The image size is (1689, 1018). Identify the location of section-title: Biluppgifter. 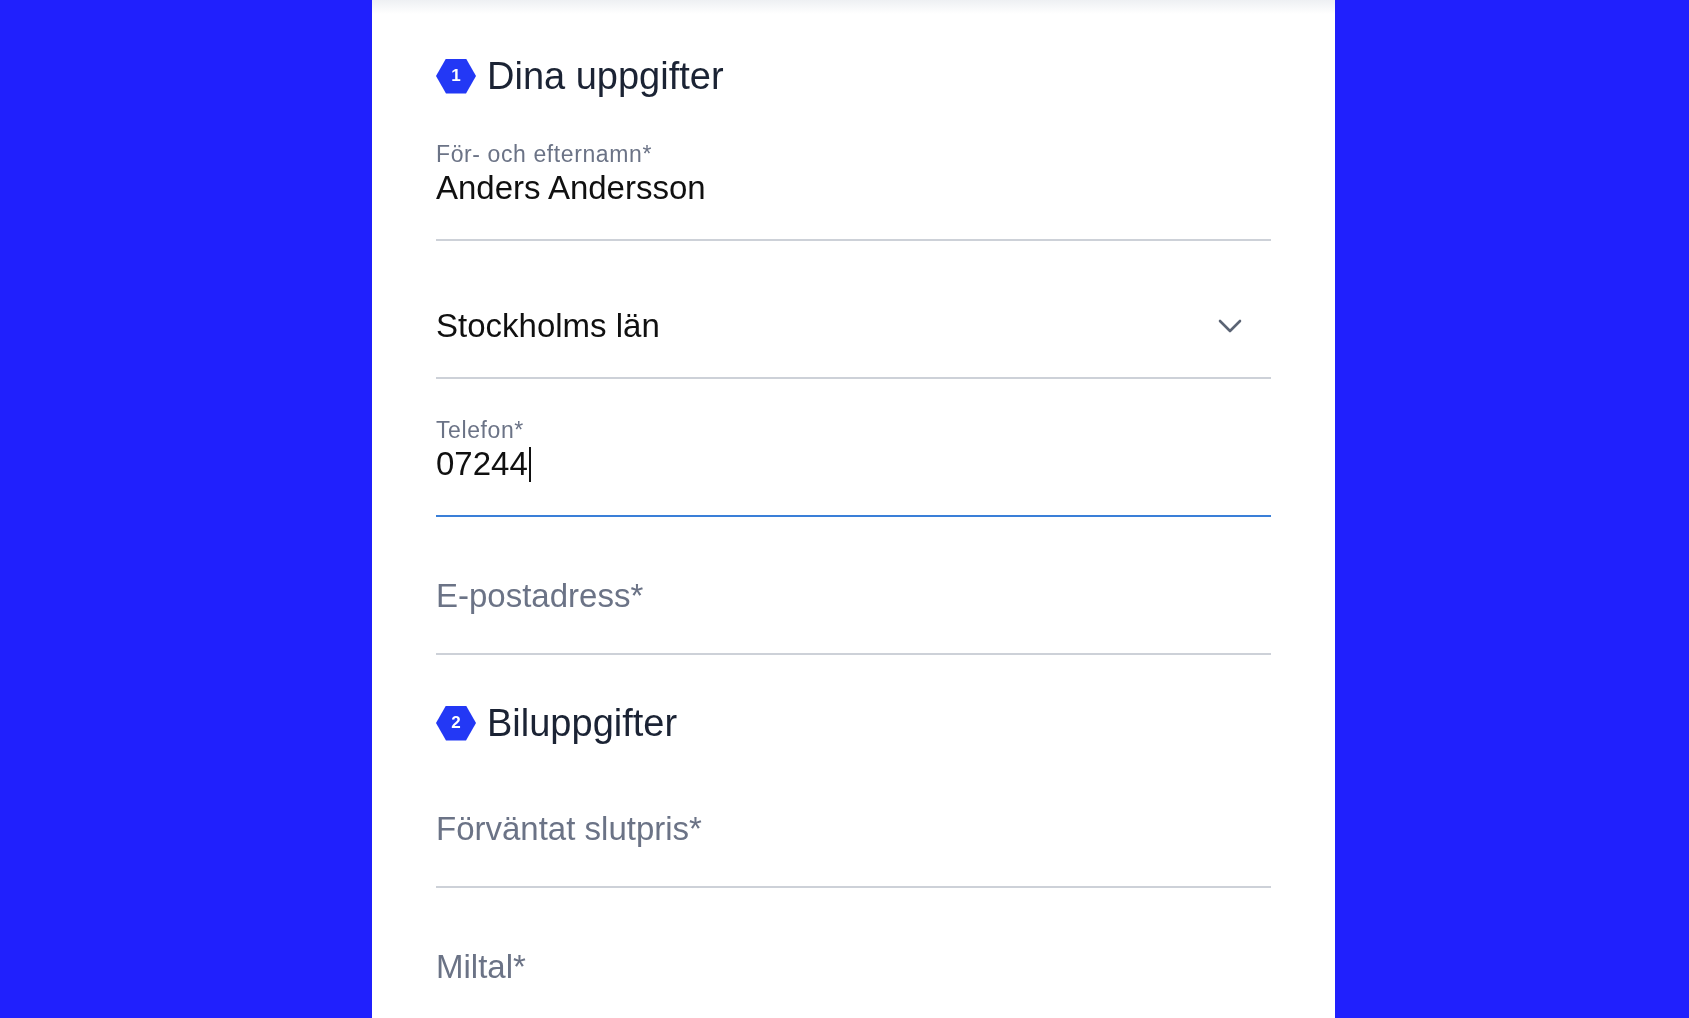
(582, 723).